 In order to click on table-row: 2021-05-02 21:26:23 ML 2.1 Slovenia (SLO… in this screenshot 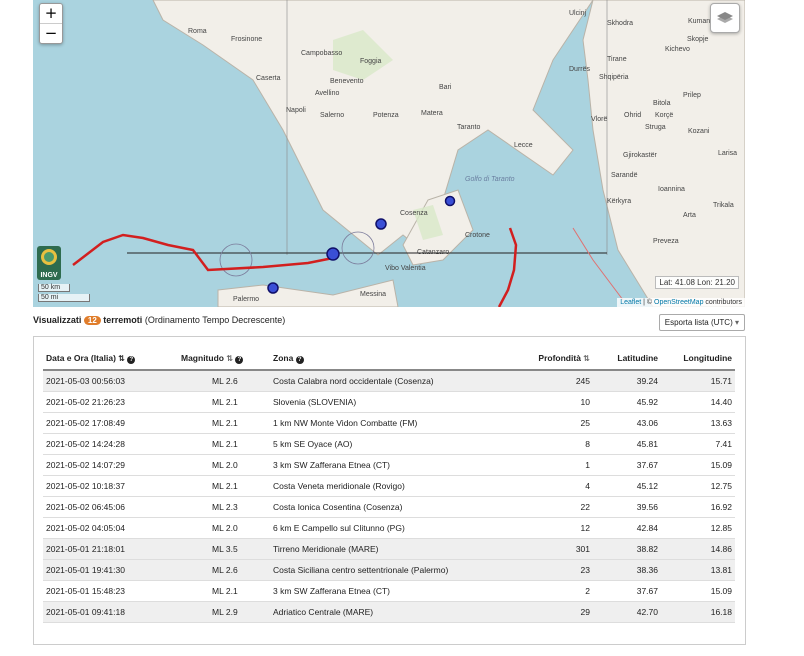, I will do `click(389, 402)`.